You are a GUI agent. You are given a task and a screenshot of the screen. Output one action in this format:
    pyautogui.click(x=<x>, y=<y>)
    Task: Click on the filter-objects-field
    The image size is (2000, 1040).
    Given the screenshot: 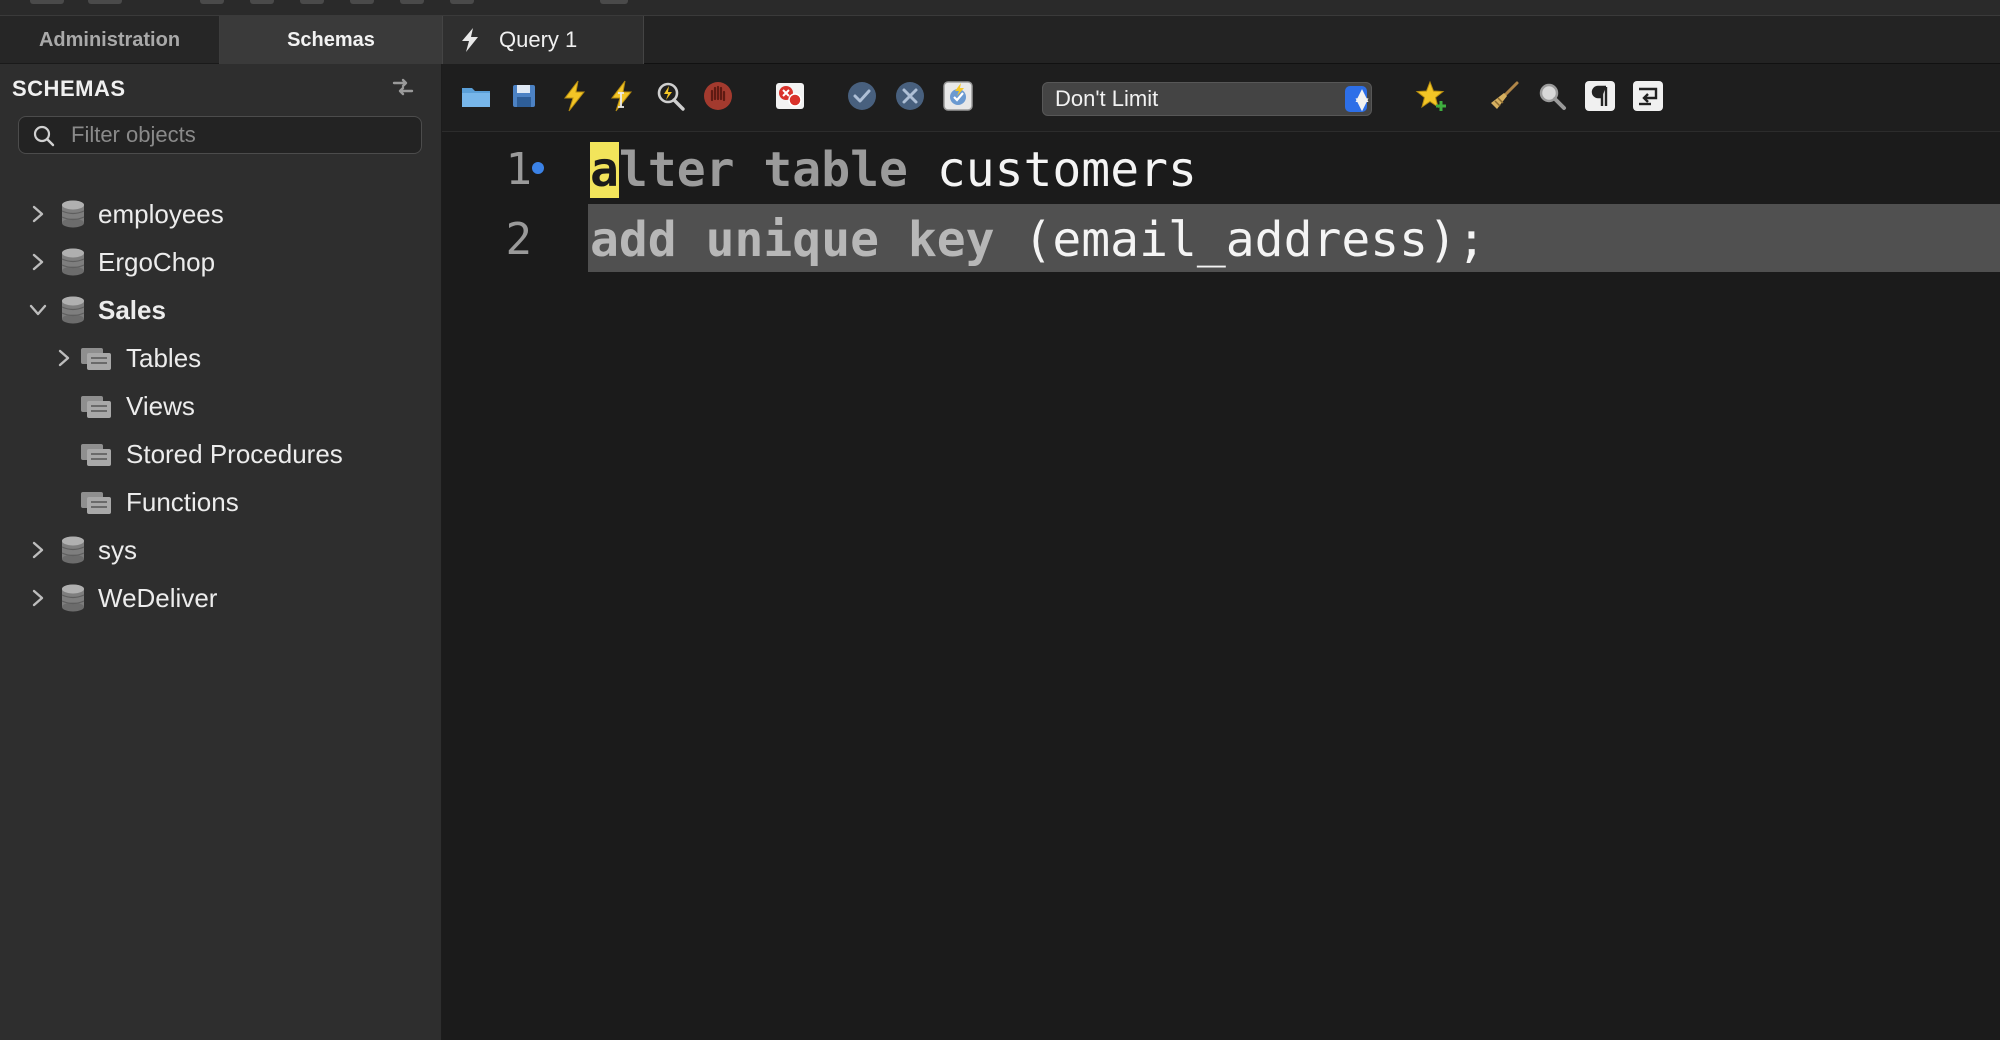 What is the action you would take?
    pyautogui.click(x=220, y=135)
    